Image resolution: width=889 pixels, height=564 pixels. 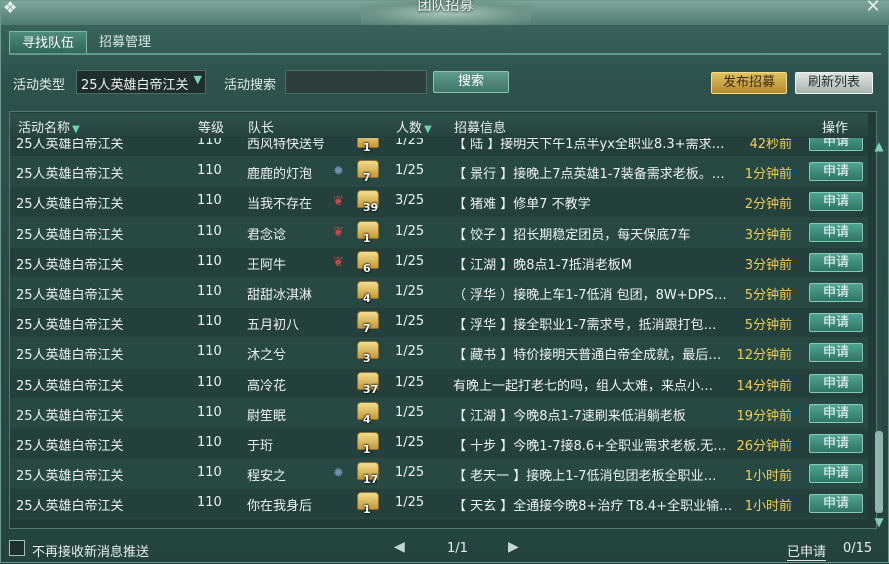 I want to click on sect-wings-icon: ❦, so click(x=338, y=232).